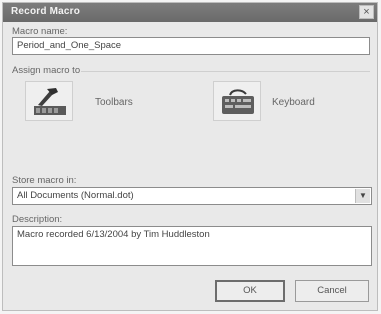 The image size is (381, 314). What do you see at coordinates (46, 70) in the screenshot?
I see `assign-macro-label: Assign macro to` at bounding box center [46, 70].